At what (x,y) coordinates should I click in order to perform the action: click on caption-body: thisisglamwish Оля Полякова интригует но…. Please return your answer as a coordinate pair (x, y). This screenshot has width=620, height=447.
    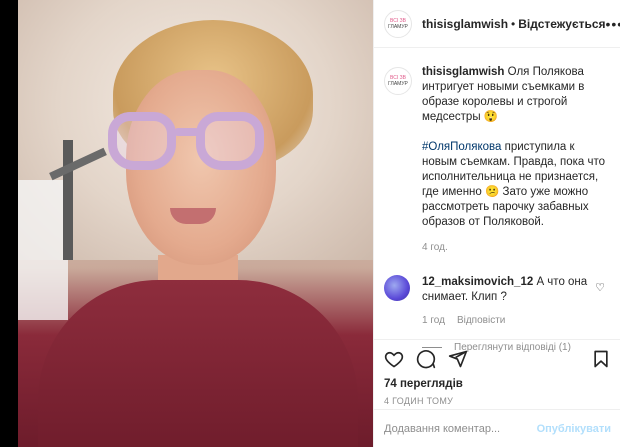
    Looking at the image, I should click on (514, 160).